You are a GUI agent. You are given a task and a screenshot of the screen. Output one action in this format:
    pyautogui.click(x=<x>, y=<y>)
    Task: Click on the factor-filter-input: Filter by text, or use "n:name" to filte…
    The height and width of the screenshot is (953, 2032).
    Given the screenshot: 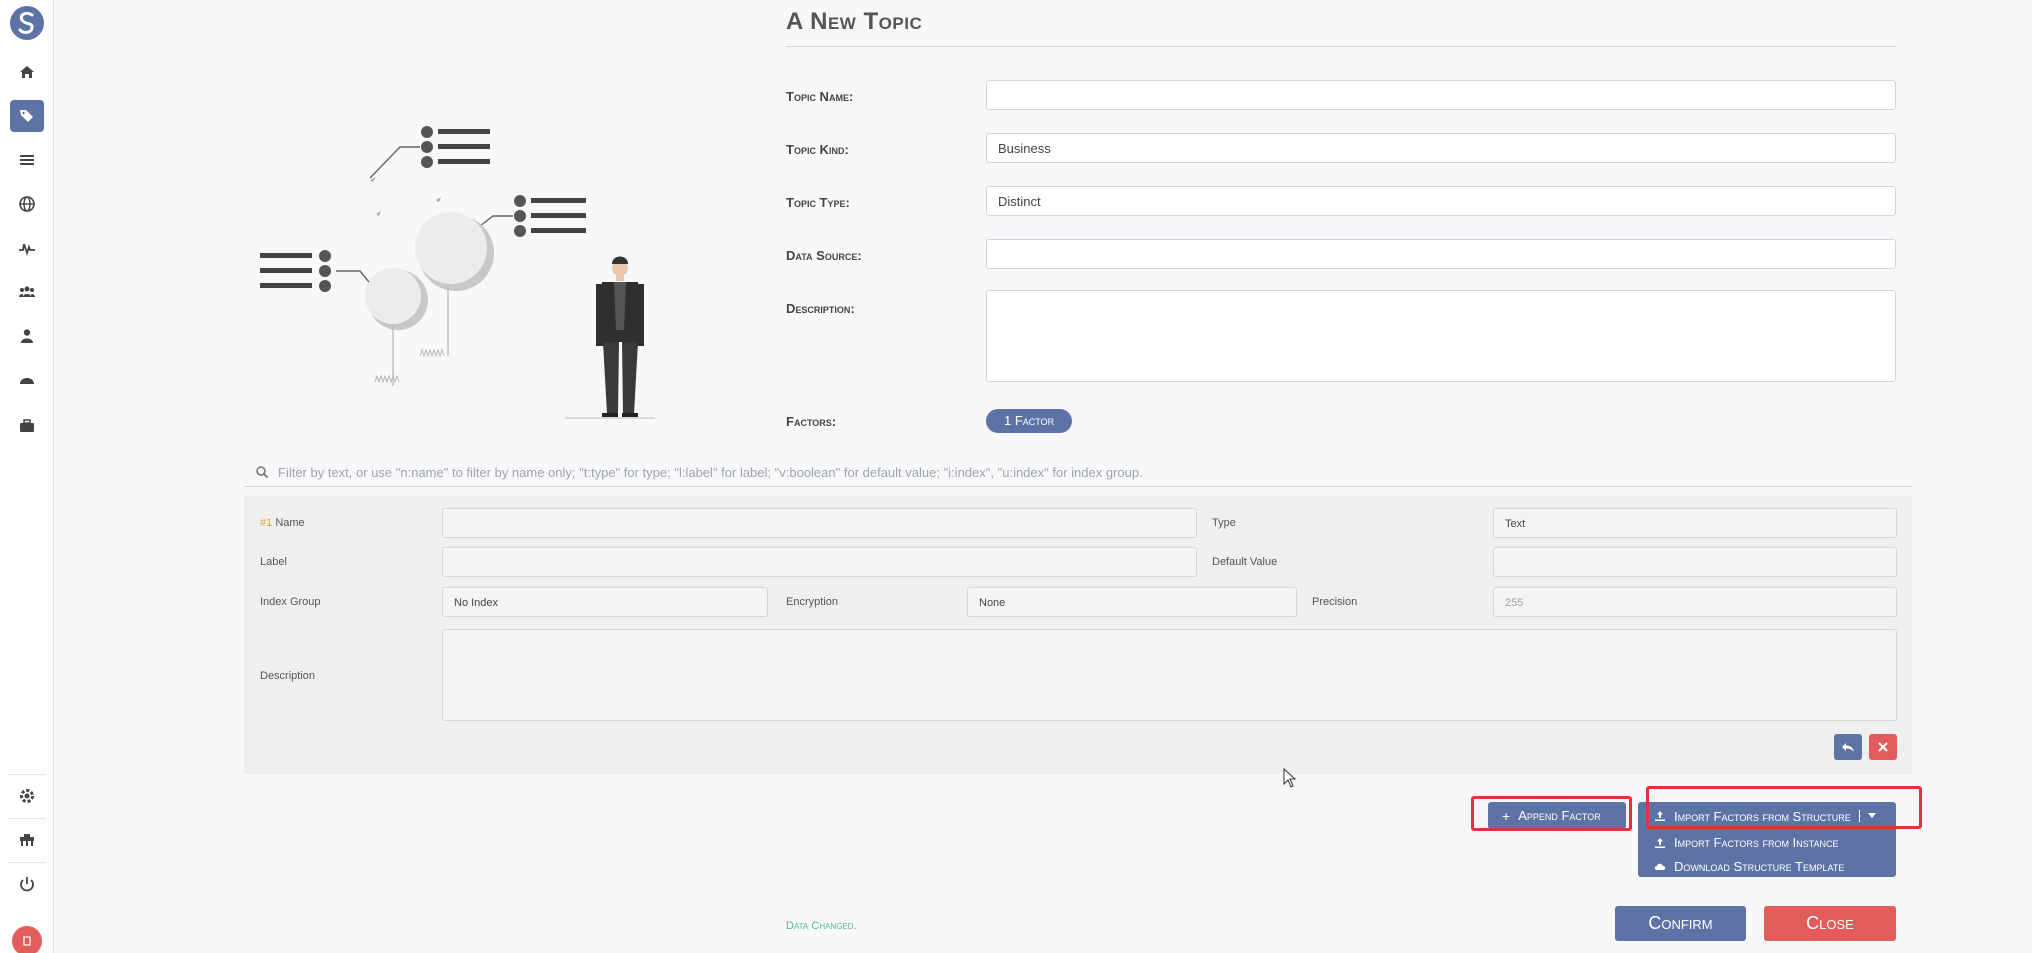 What is the action you would take?
    pyautogui.click(x=710, y=472)
    